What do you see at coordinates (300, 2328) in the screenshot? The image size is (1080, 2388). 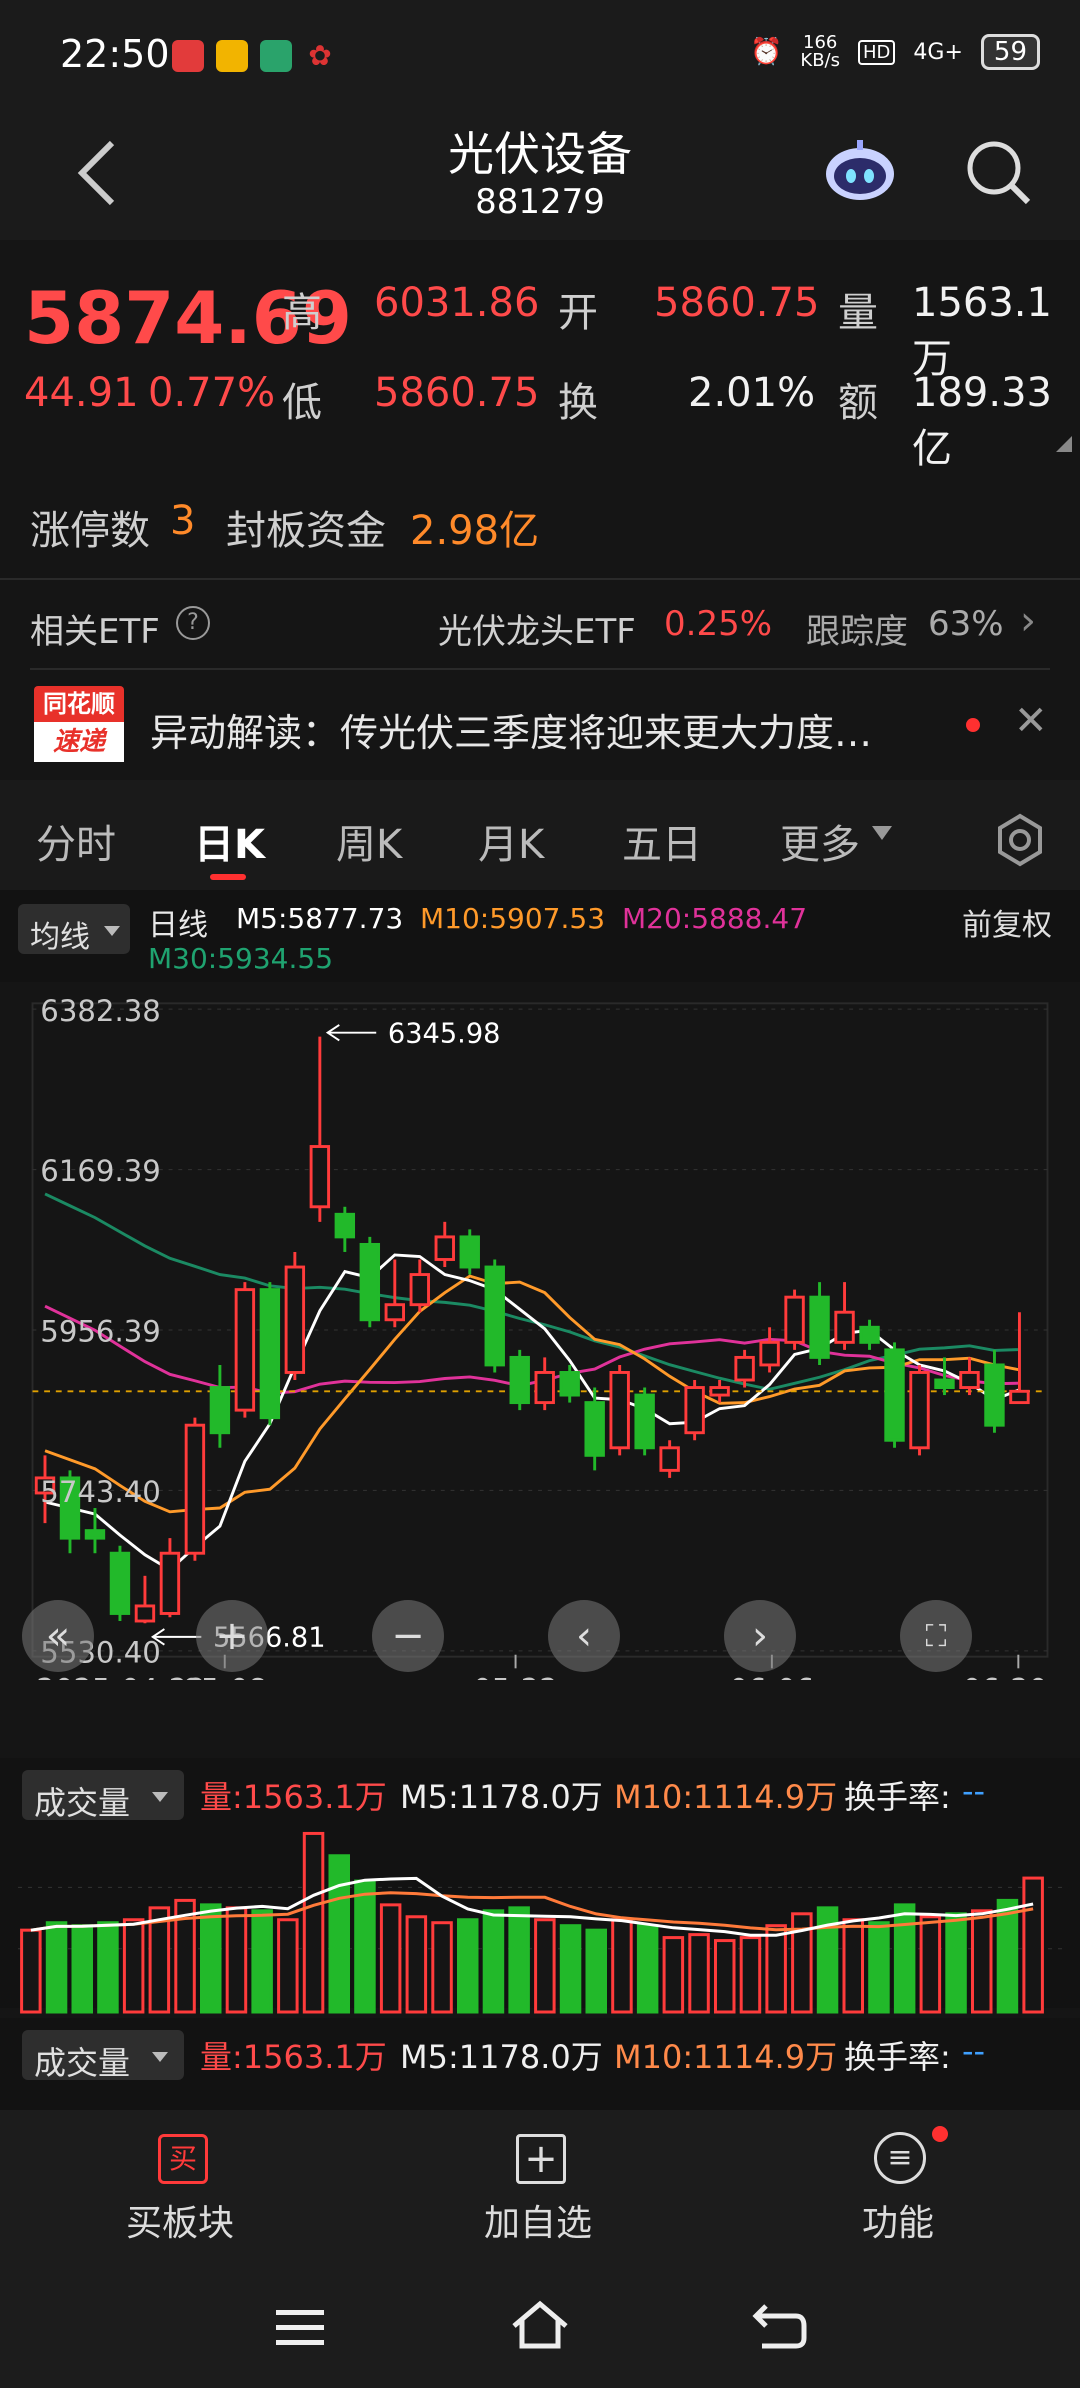 I see `menu-icon` at bounding box center [300, 2328].